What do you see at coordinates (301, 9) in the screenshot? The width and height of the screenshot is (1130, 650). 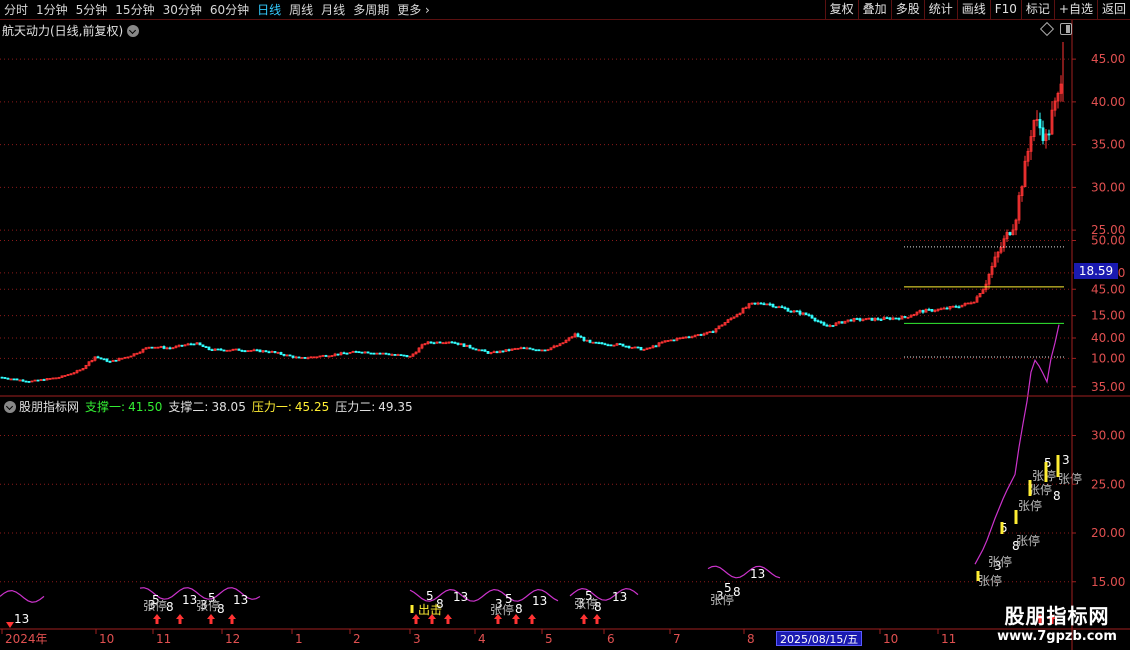 I see `period-tab-weekly: 周线` at bounding box center [301, 9].